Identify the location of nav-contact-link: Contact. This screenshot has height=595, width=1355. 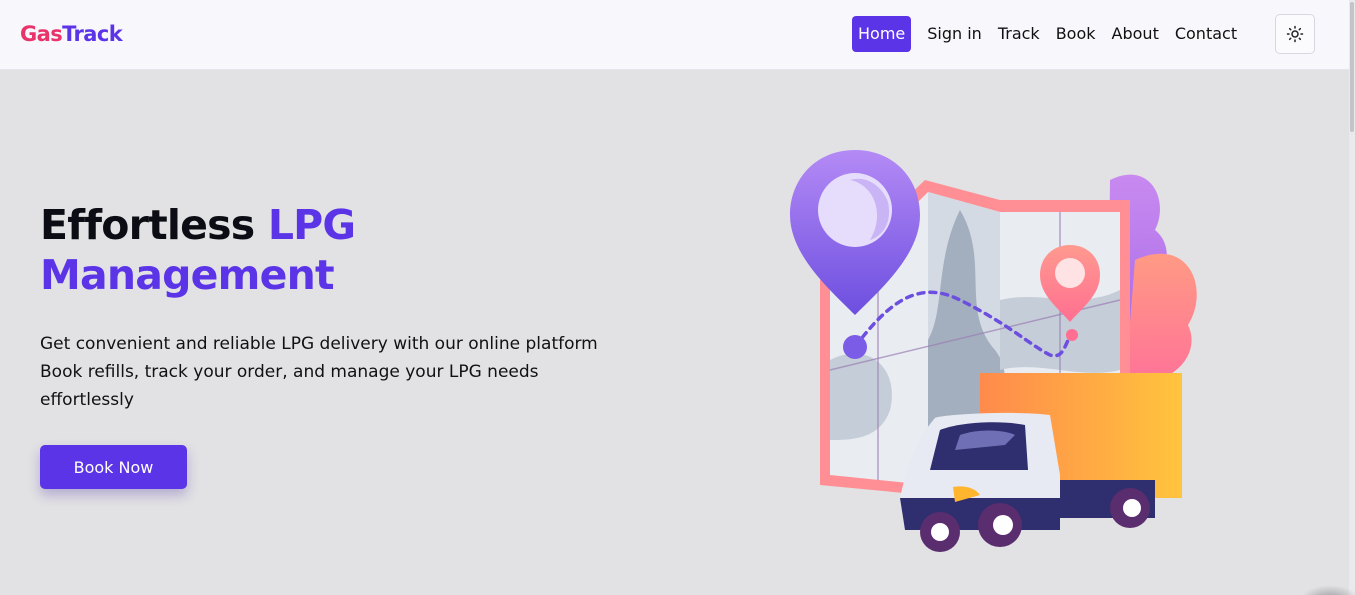
(1206, 34).